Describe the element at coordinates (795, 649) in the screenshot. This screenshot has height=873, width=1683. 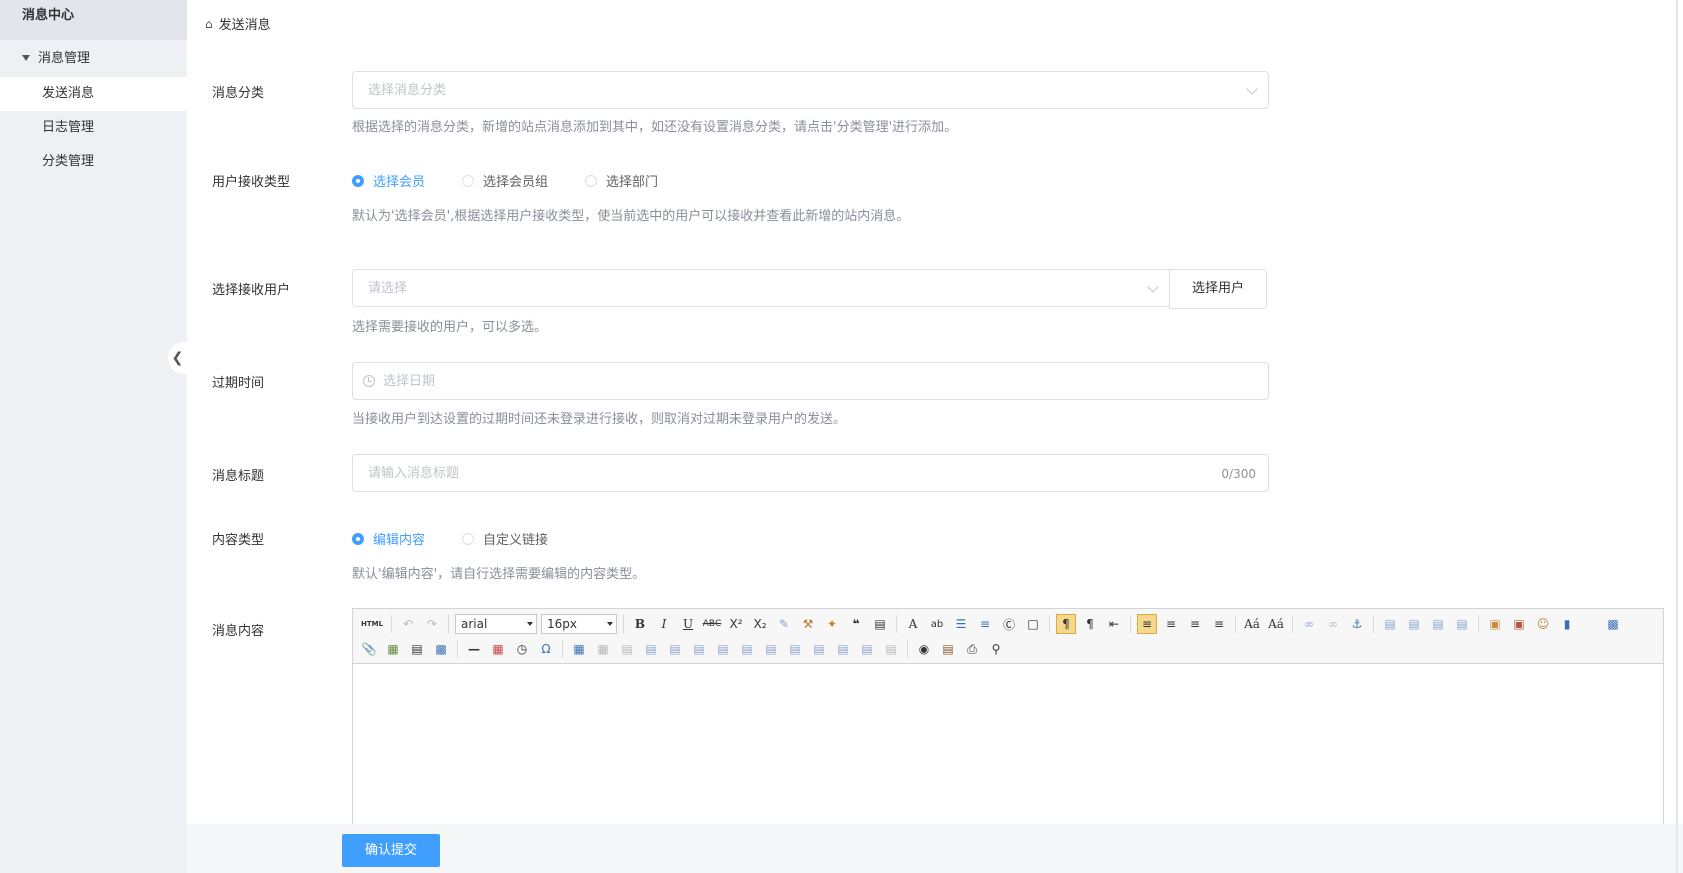
I see `merge-down-icon: ▤` at that location.